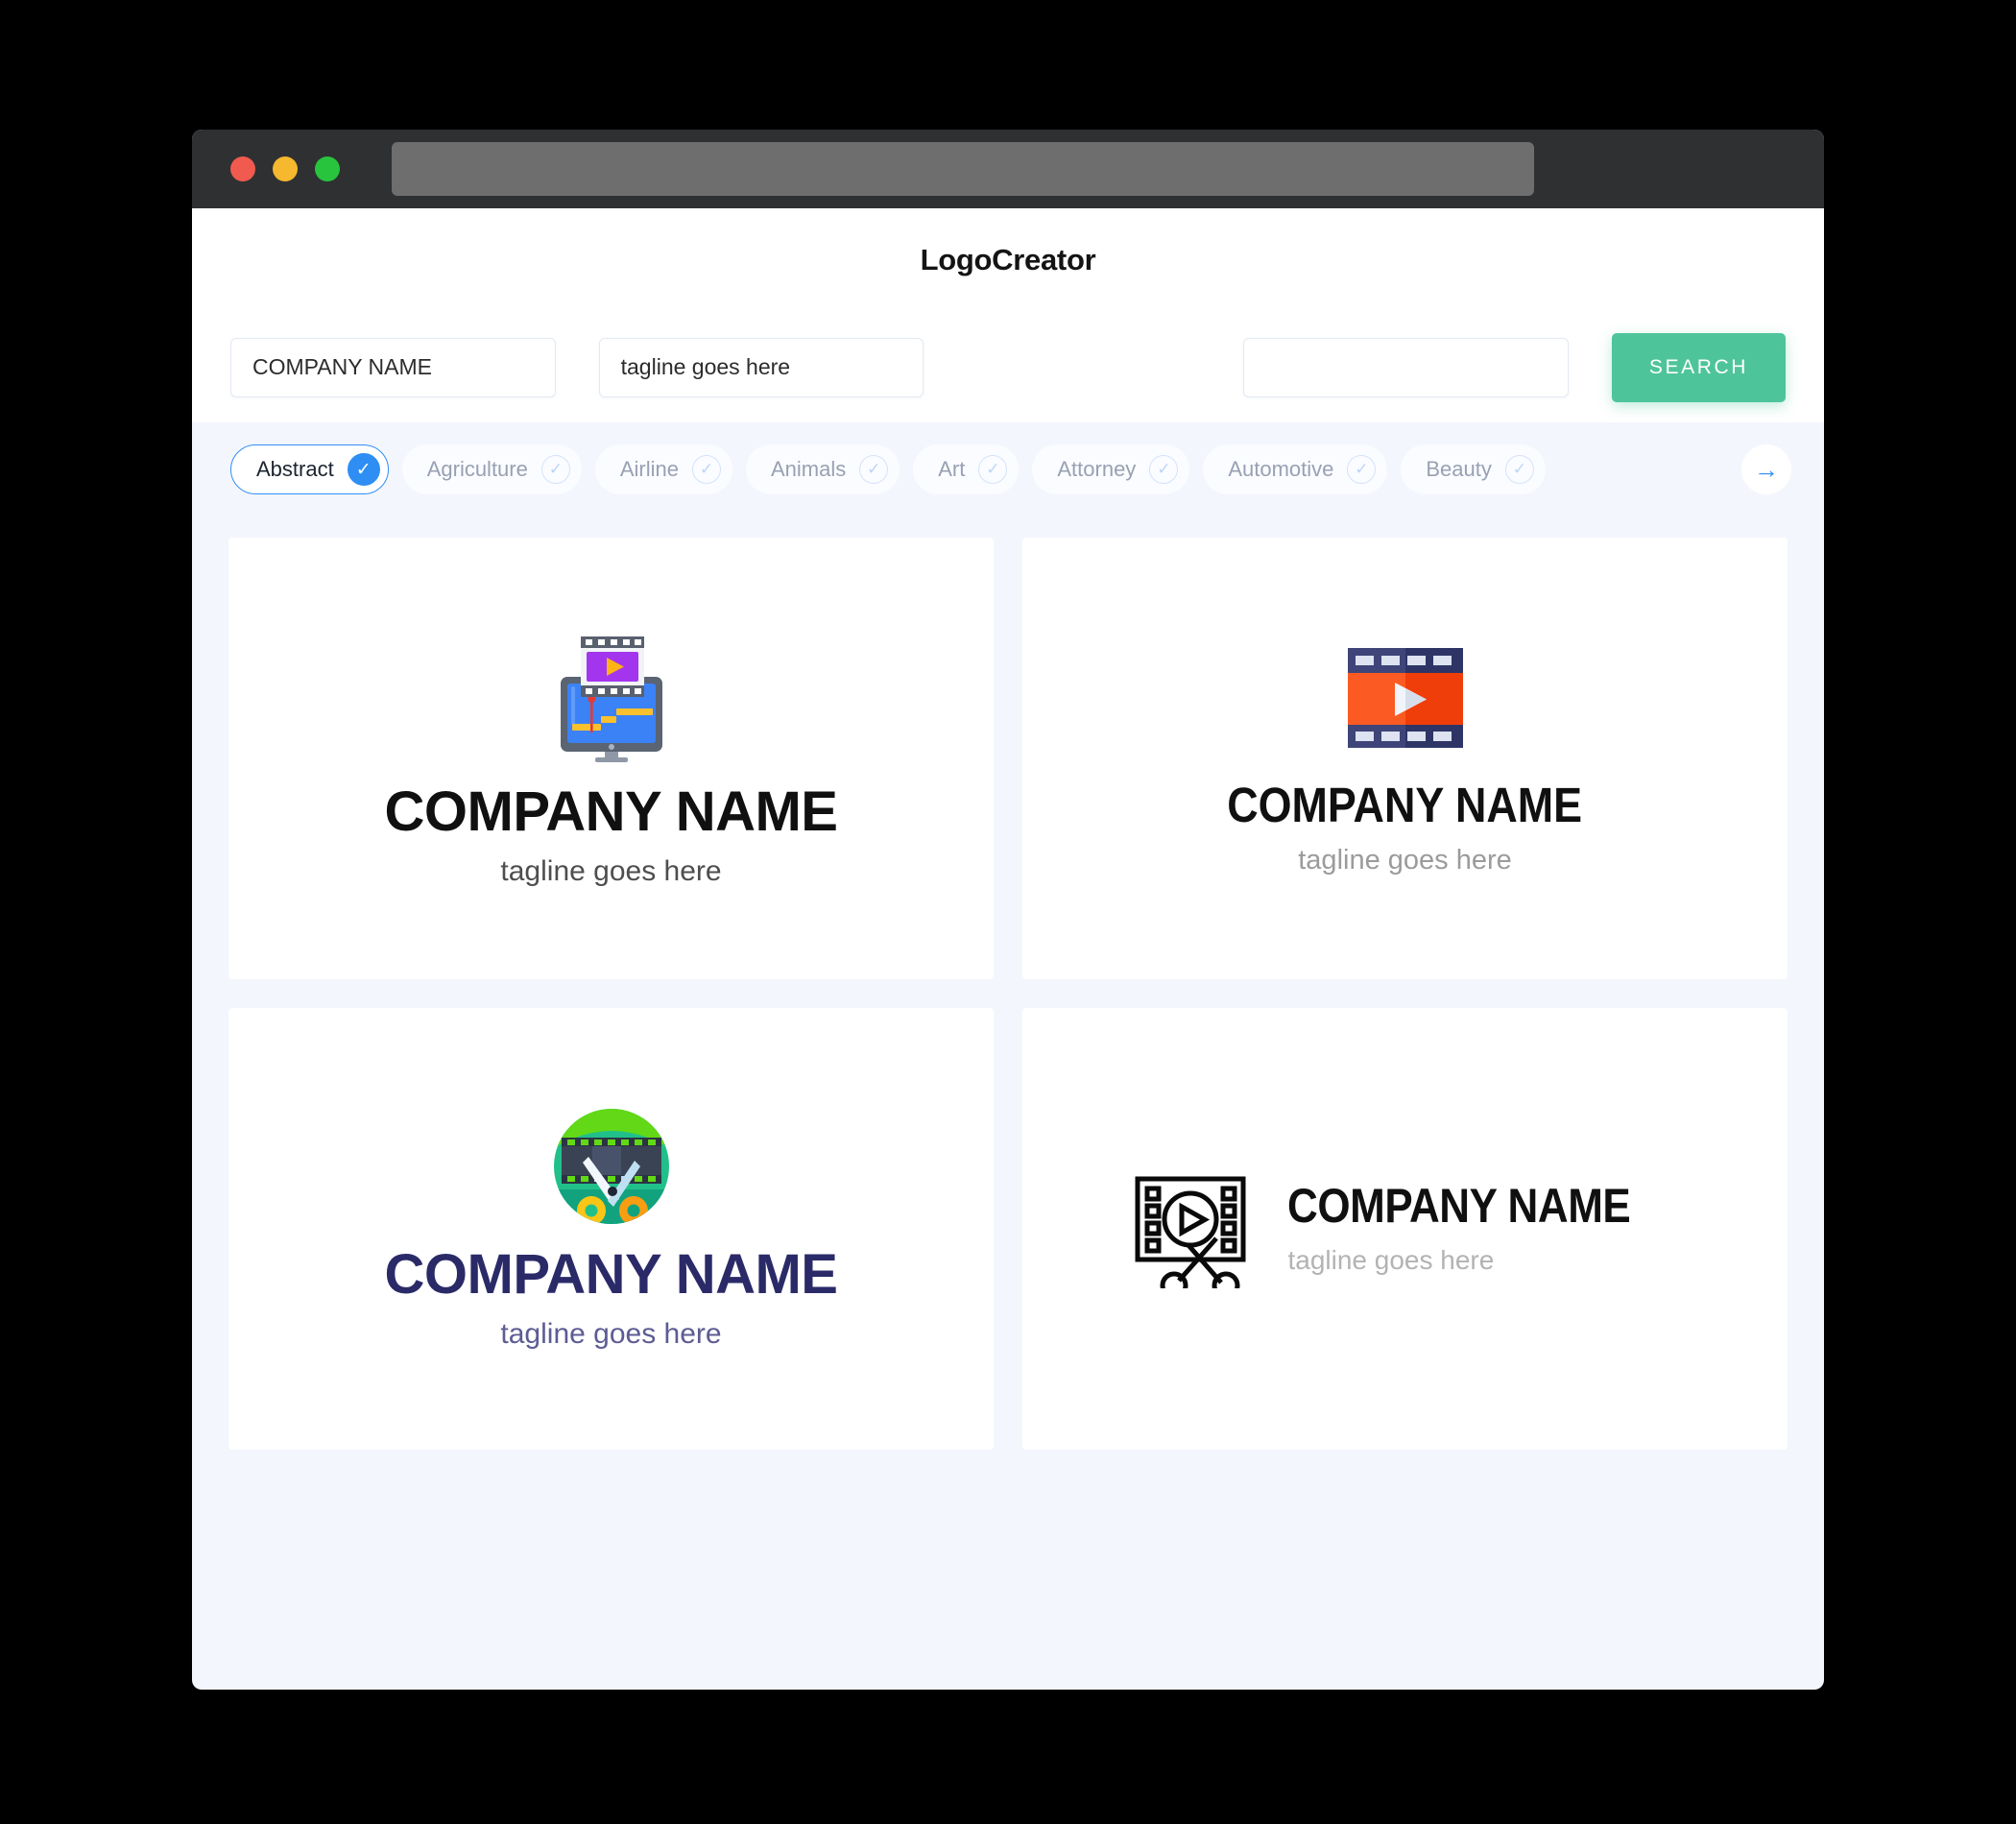 The height and width of the screenshot is (1824, 2016). I want to click on tagline-input: tagline goes here, so click(761, 367).